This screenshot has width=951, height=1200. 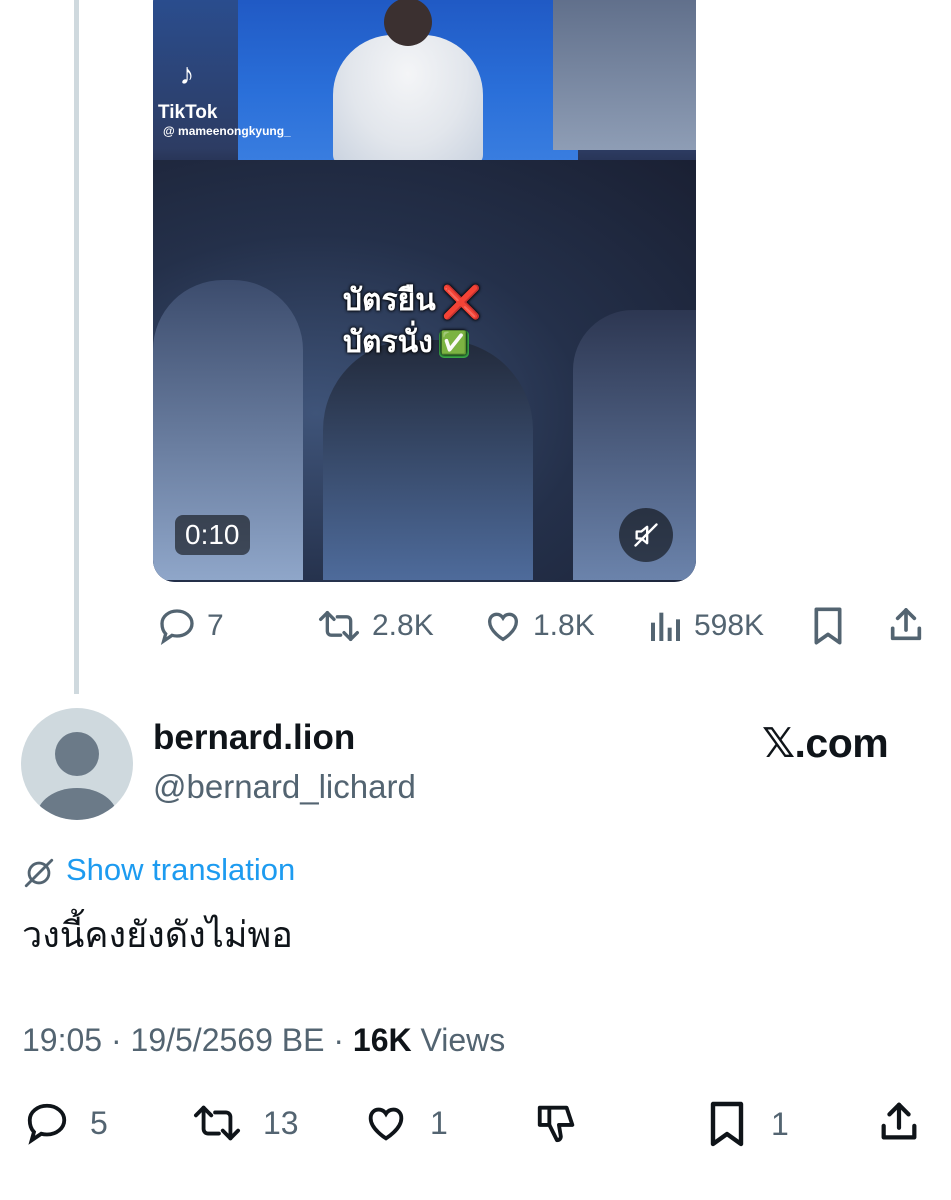 I want to click on display-name: bernard.lion, so click(x=254, y=738).